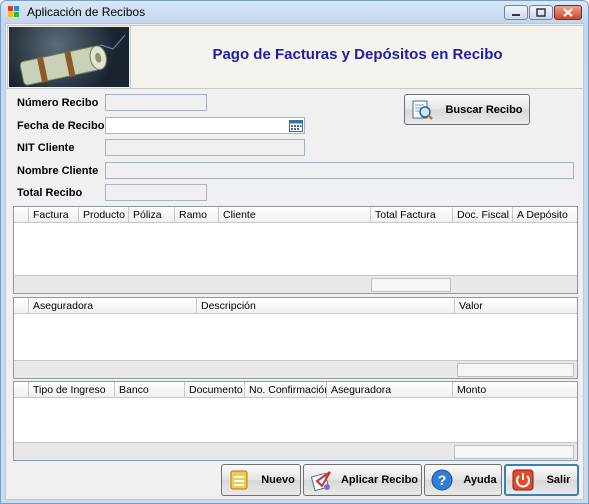 The width and height of the screenshot is (589, 504). What do you see at coordinates (46, 148) in the screenshot?
I see `nit-cliente-label: NIT Cliente` at bounding box center [46, 148].